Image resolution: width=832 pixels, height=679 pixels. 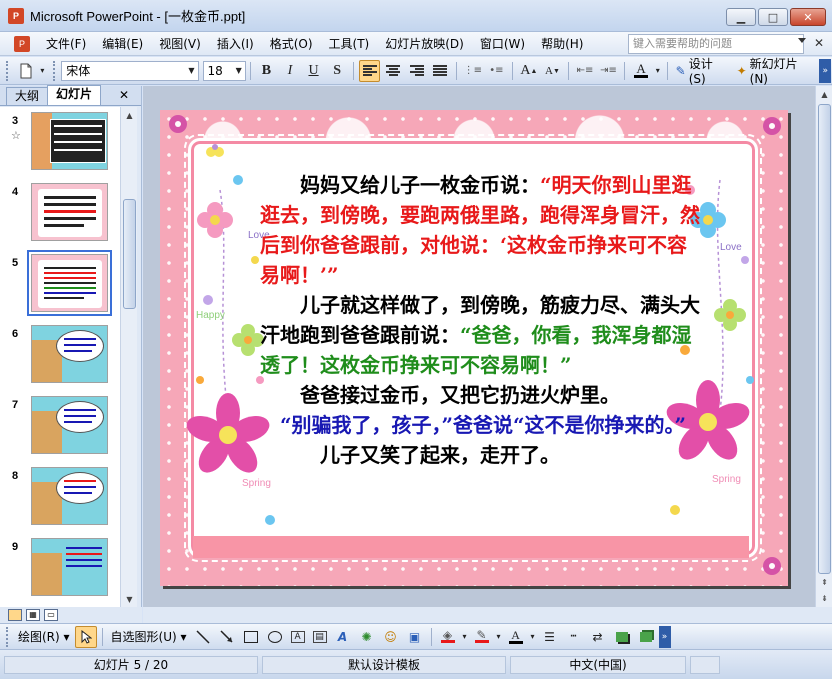 I want to click on shadow-button: S, so click(x=337, y=71).